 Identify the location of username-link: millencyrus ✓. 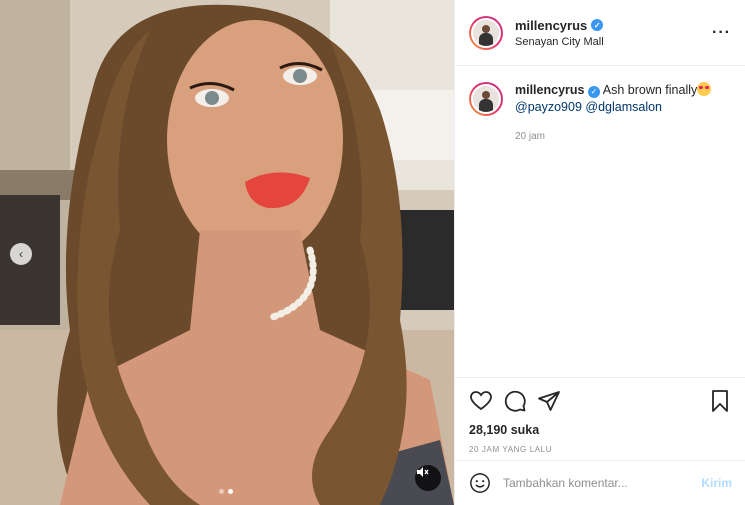
(559, 25).